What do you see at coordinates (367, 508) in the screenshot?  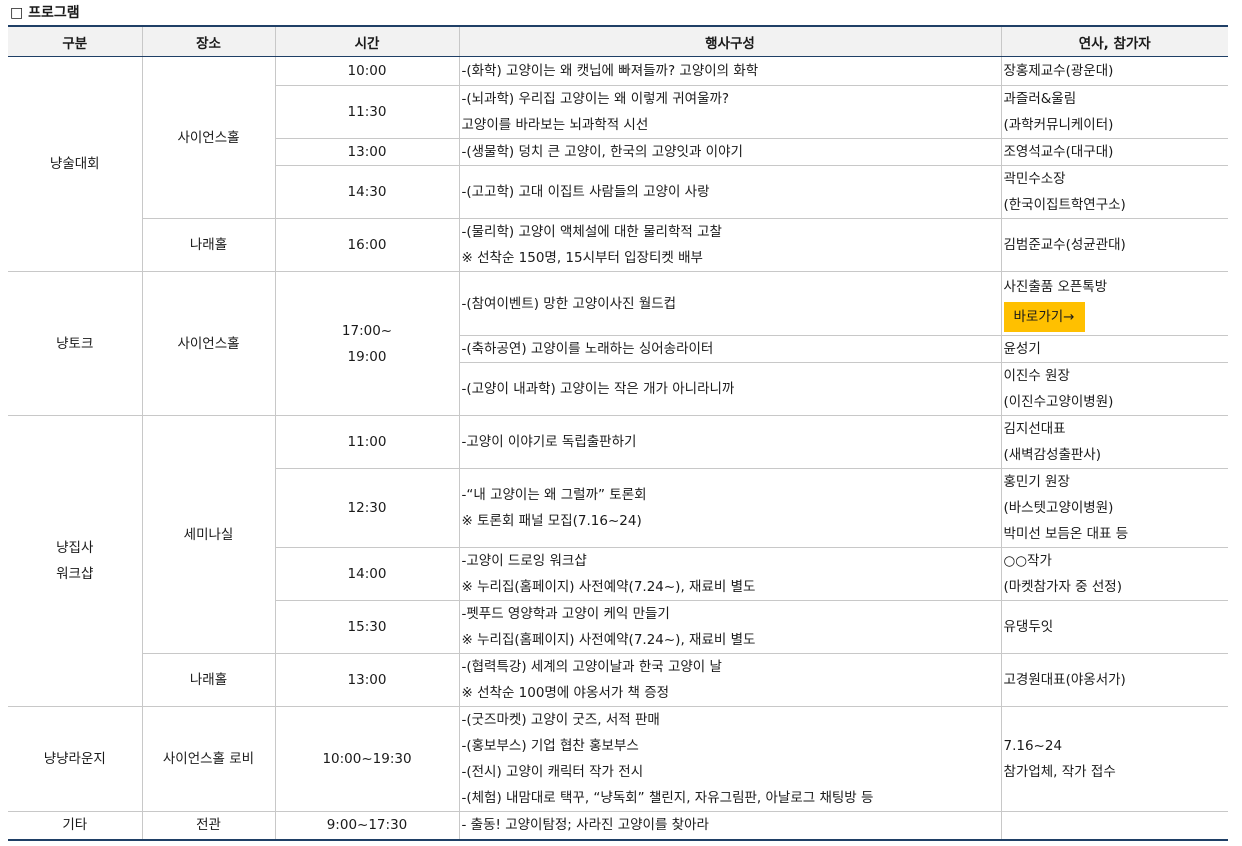 I see `time-cell: 12:30` at bounding box center [367, 508].